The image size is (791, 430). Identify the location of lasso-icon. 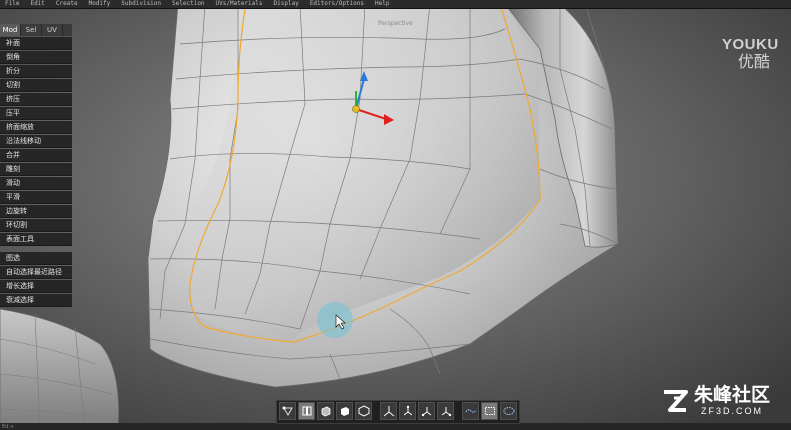
(470, 411).